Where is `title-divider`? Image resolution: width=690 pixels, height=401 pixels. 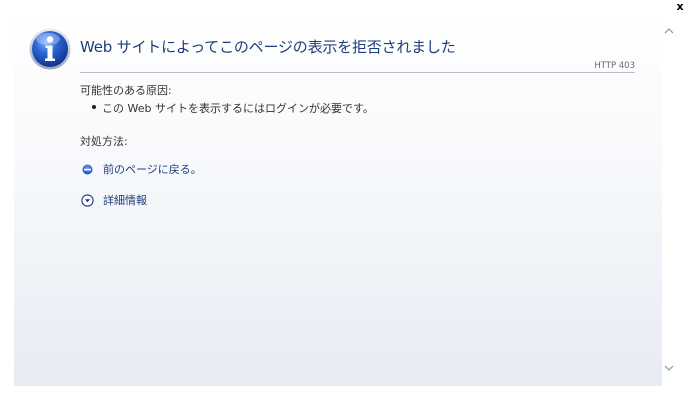
title-divider is located at coordinates (357, 72).